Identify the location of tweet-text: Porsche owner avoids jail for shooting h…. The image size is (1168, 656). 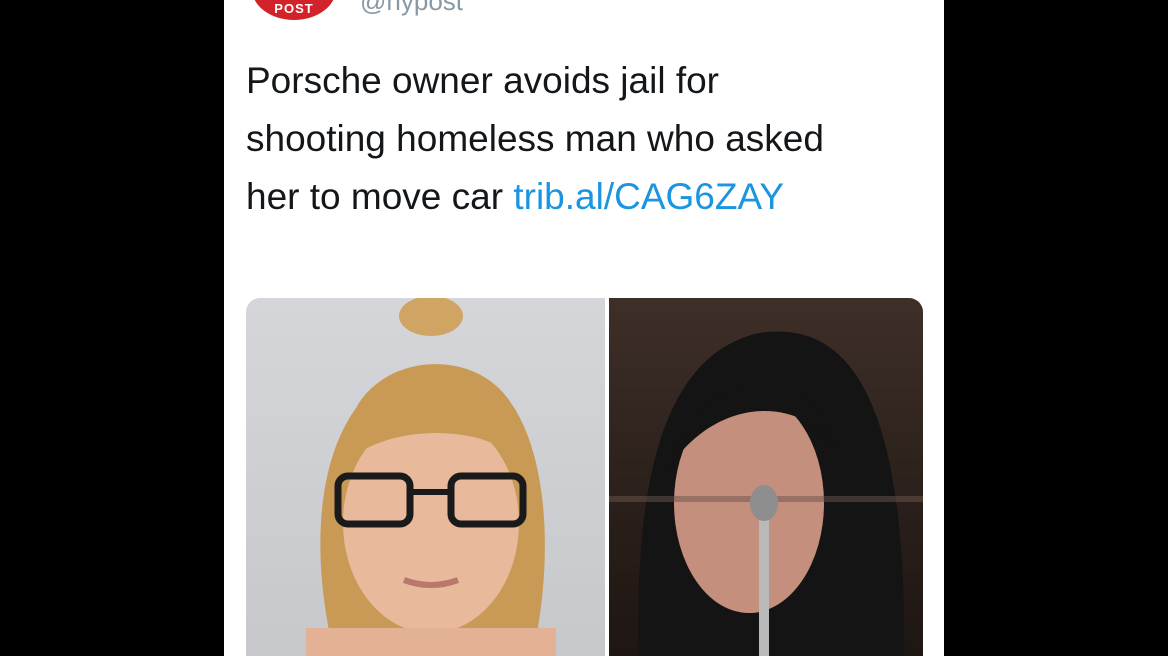
(546, 139).